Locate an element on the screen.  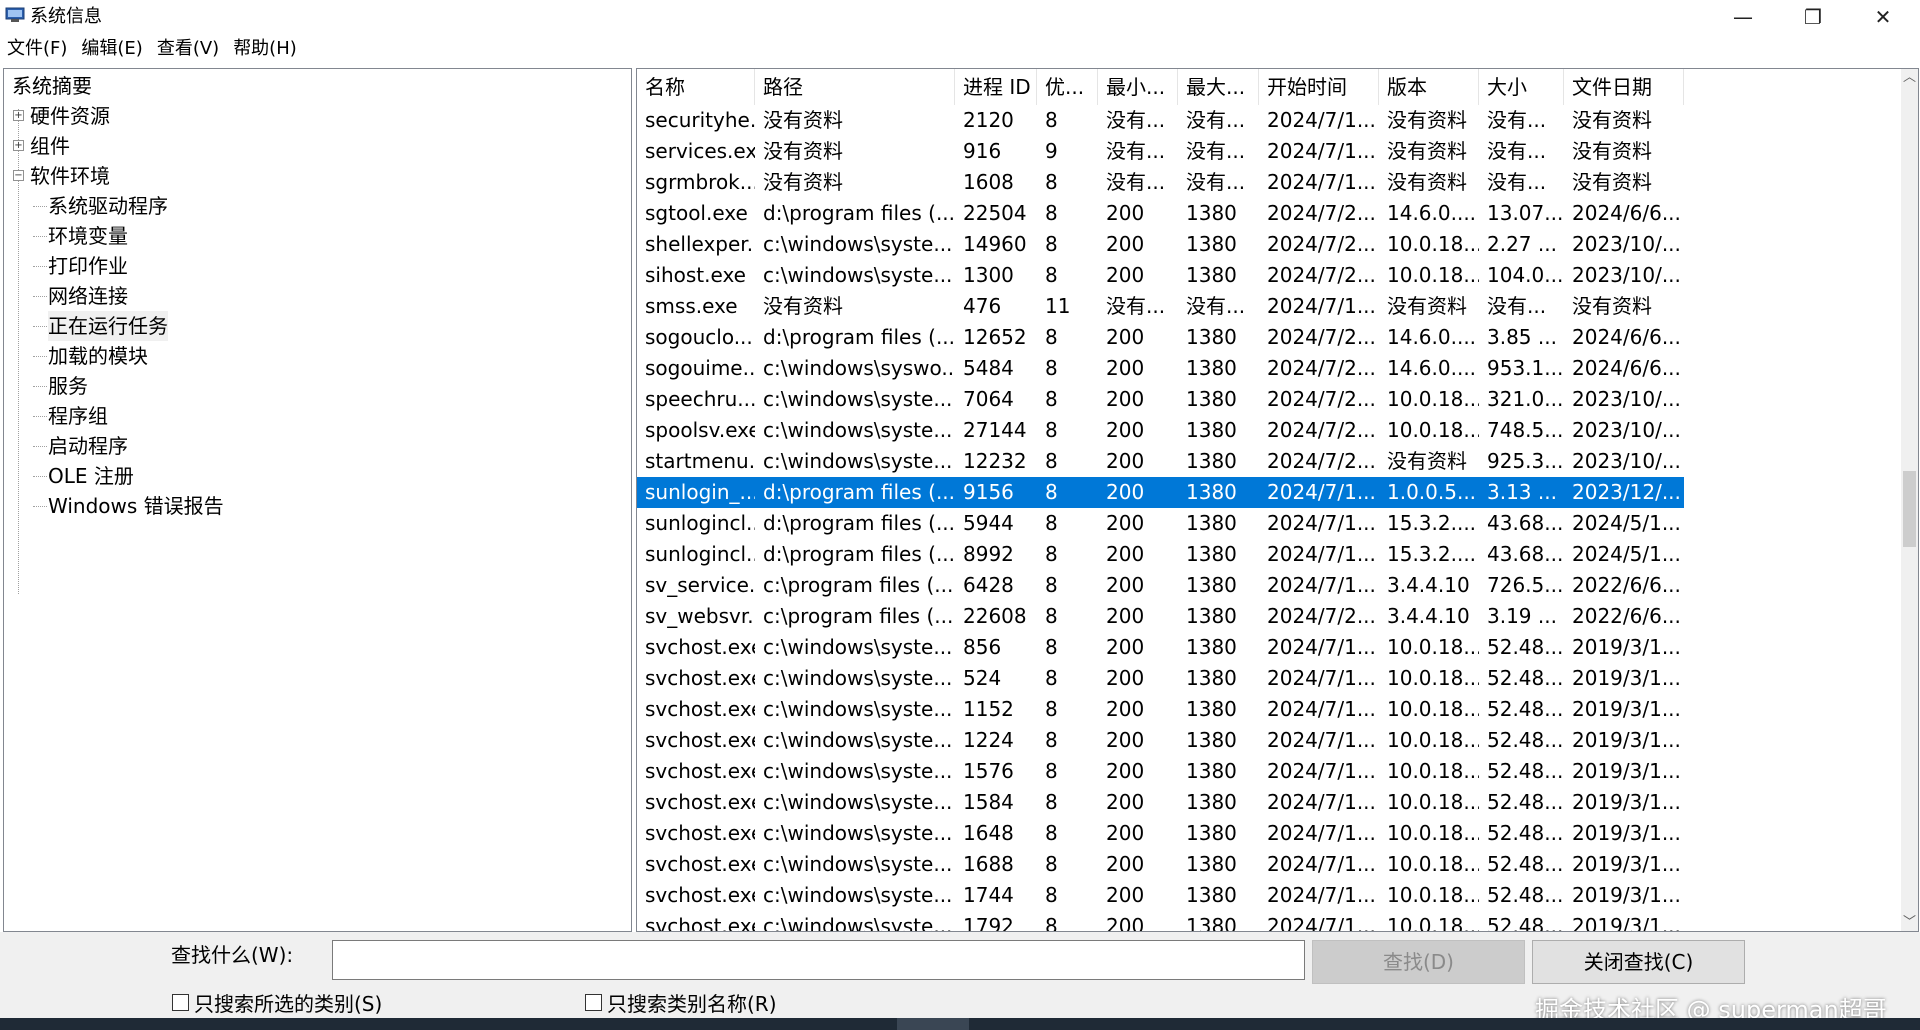
column-header-size: 大小 is located at coordinates (1521, 87).